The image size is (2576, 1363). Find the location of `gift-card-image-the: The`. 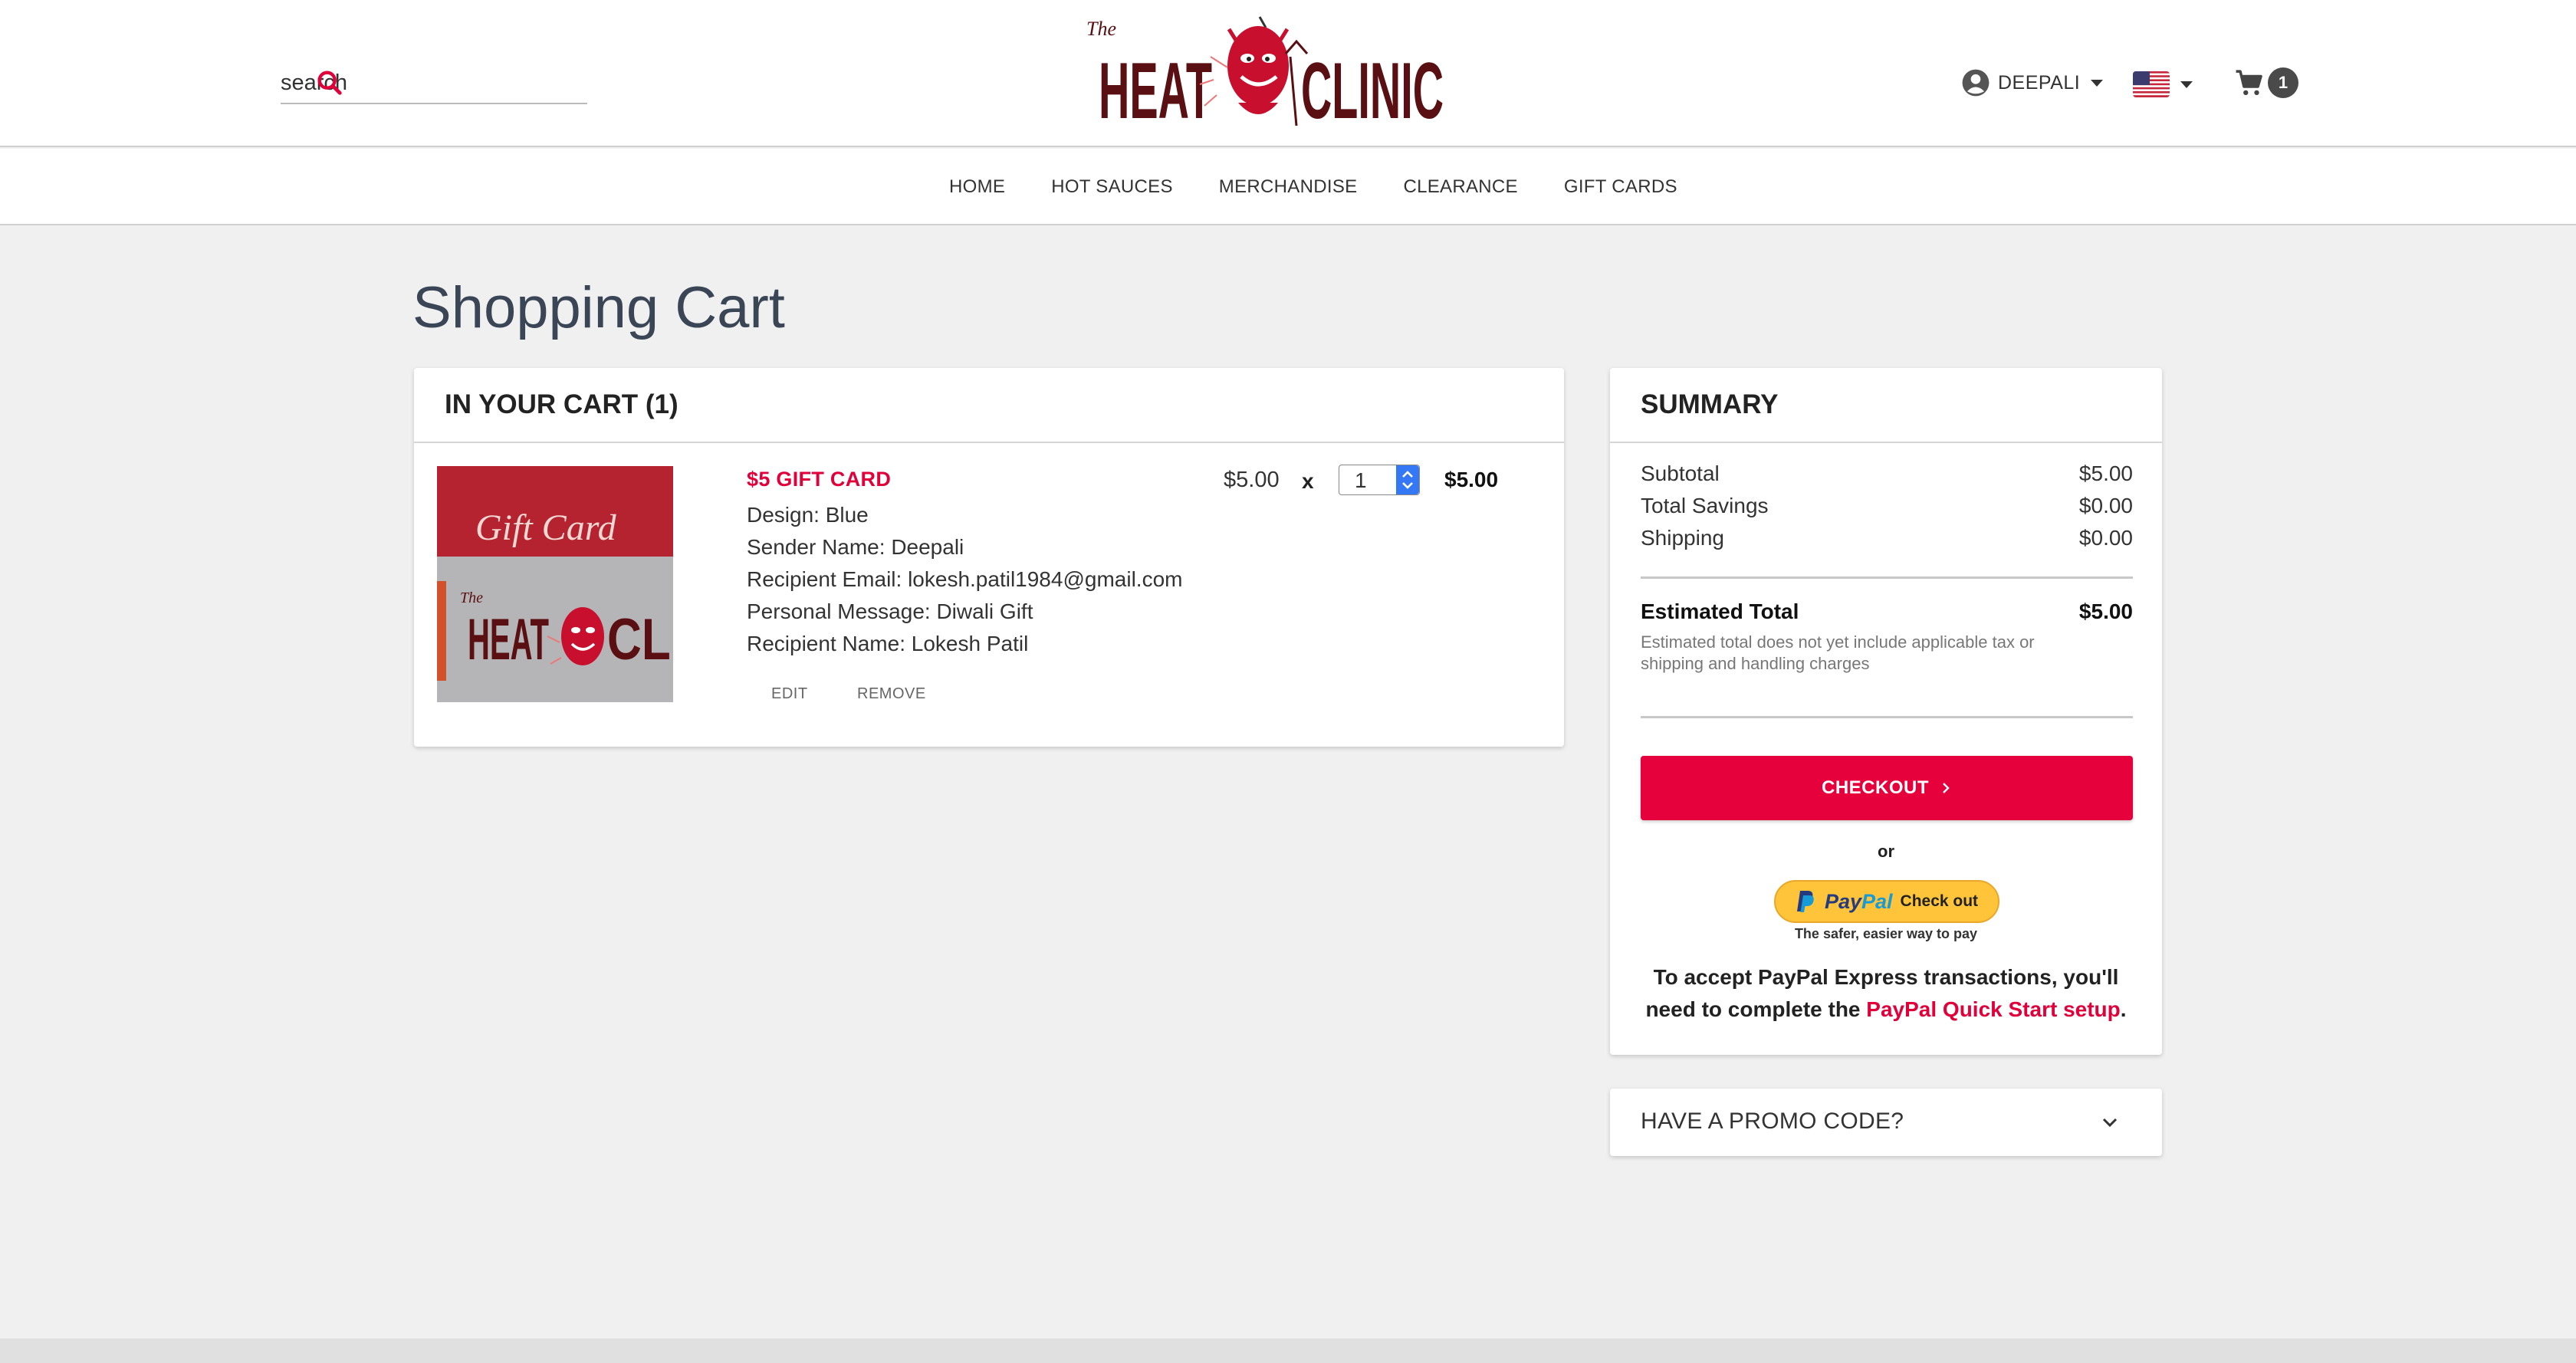

gift-card-image-the: The is located at coordinates (472, 598).